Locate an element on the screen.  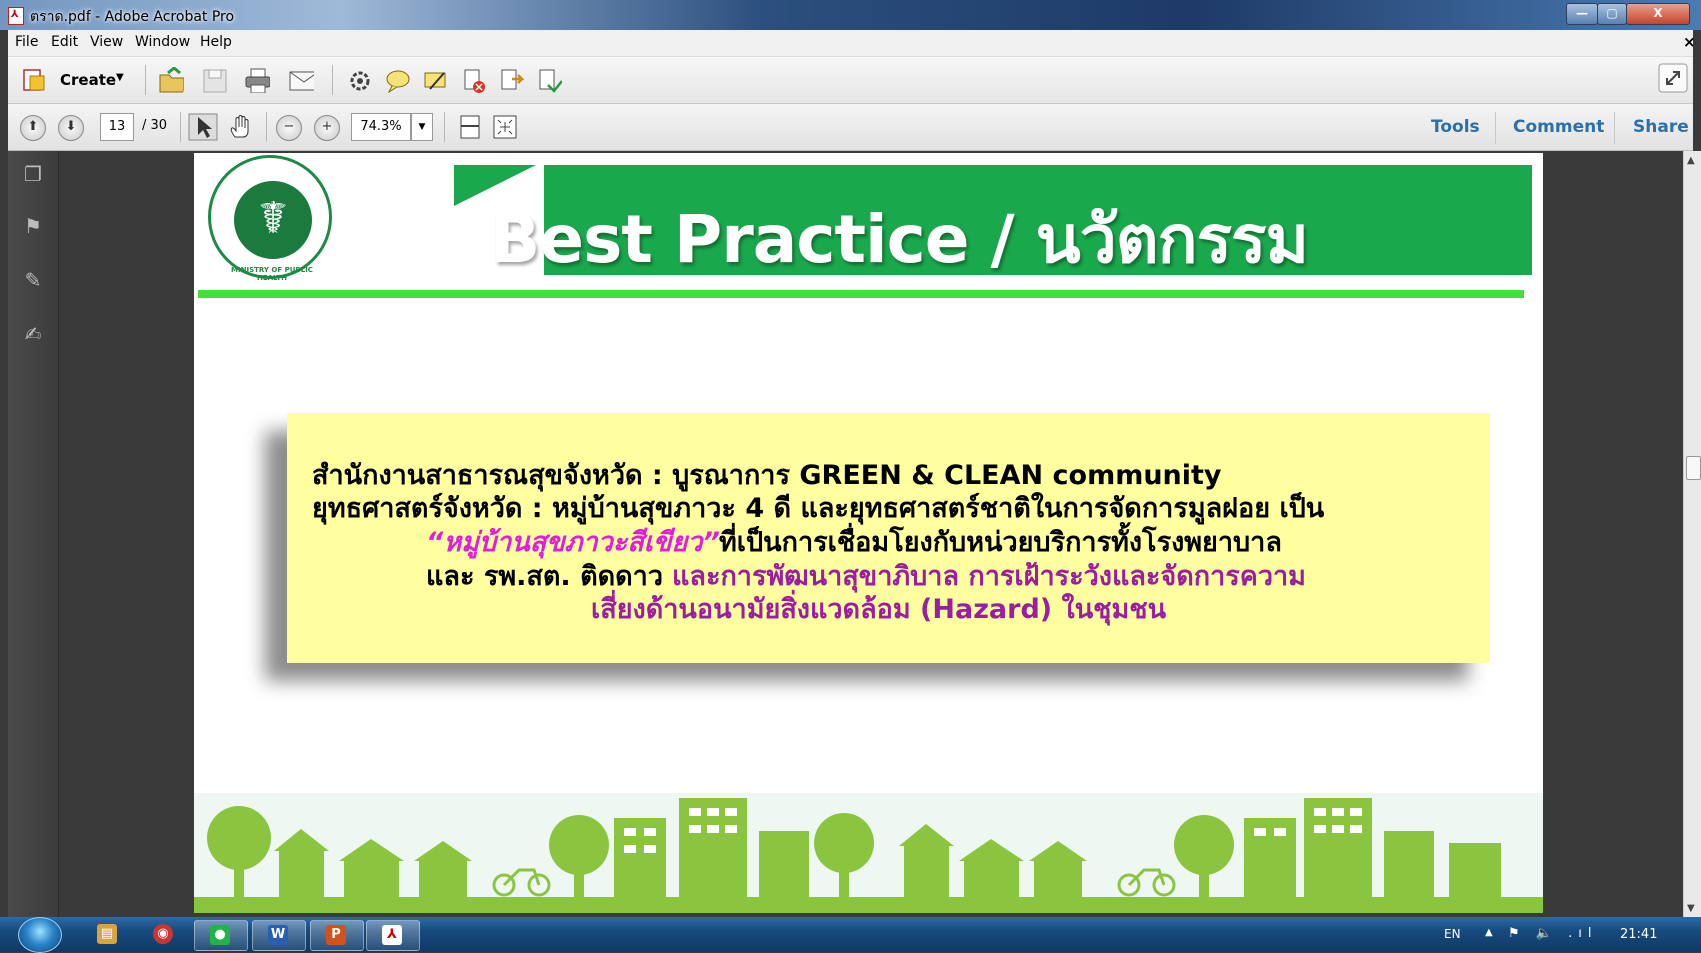
page-thumbnails-icon: ❐ is located at coordinates (33, 174).